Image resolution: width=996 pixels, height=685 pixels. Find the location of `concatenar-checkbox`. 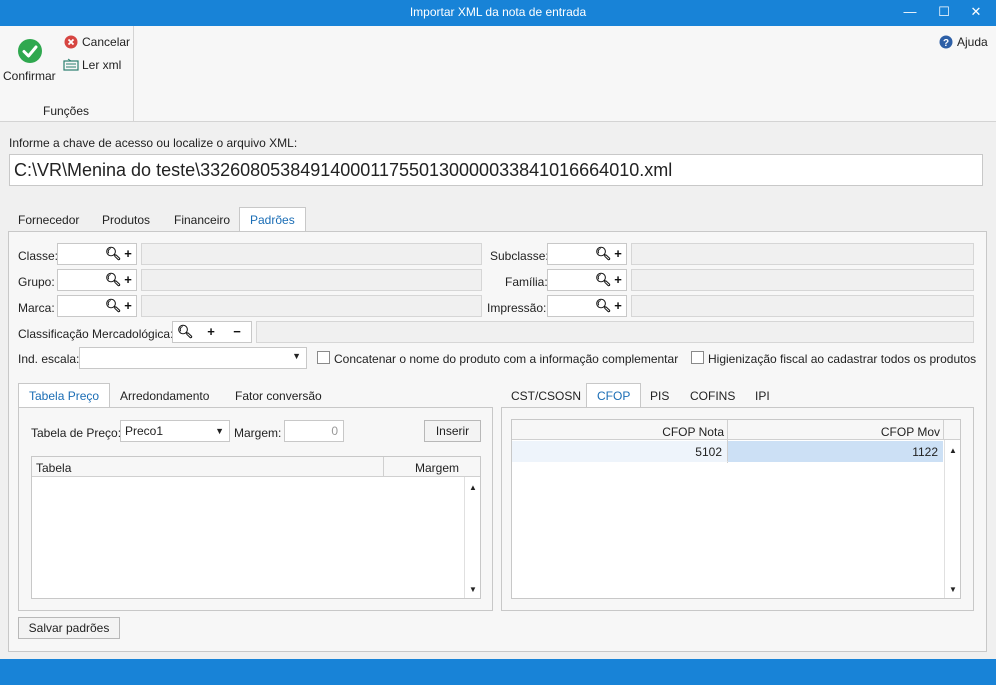

concatenar-checkbox is located at coordinates (323, 357).